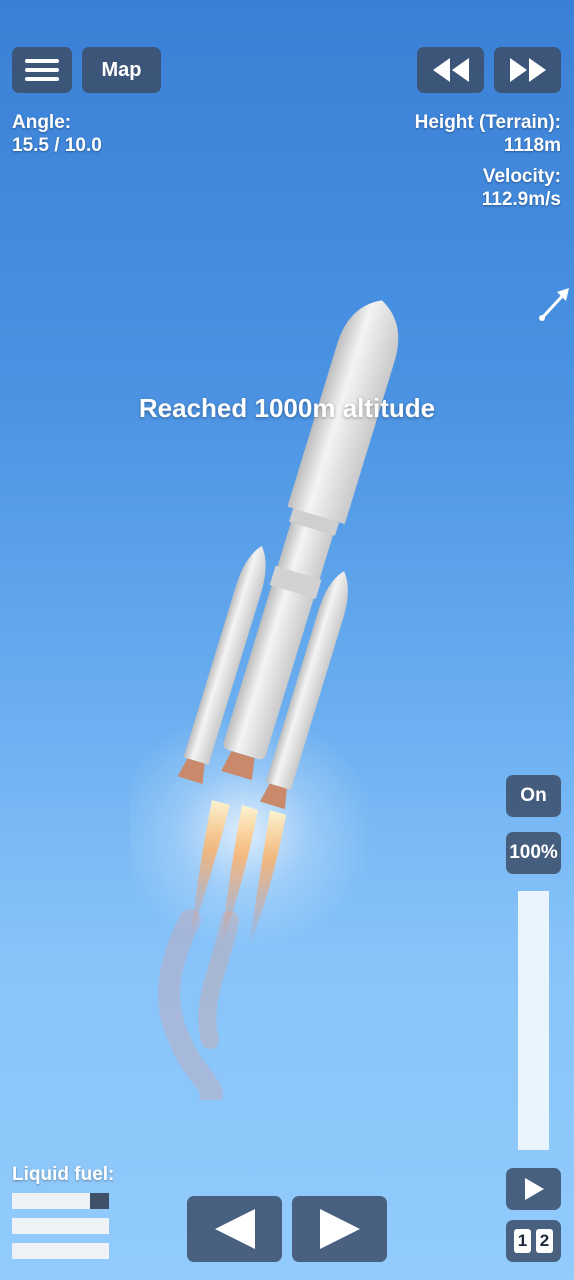  Describe the element at coordinates (532, 145) in the screenshot. I see `height-value: 1118m` at that location.